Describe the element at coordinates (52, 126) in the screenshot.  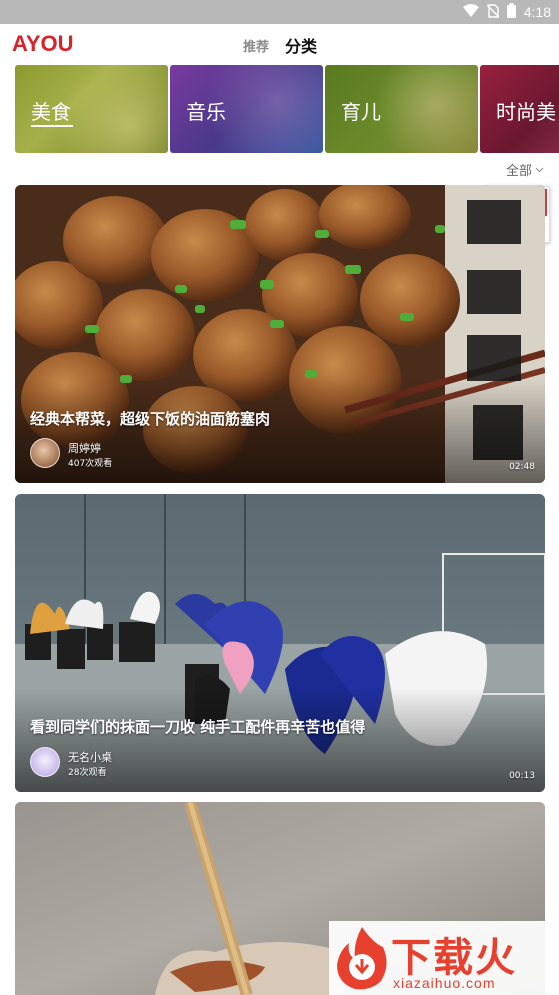
I see `category-selected-underline` at that location.